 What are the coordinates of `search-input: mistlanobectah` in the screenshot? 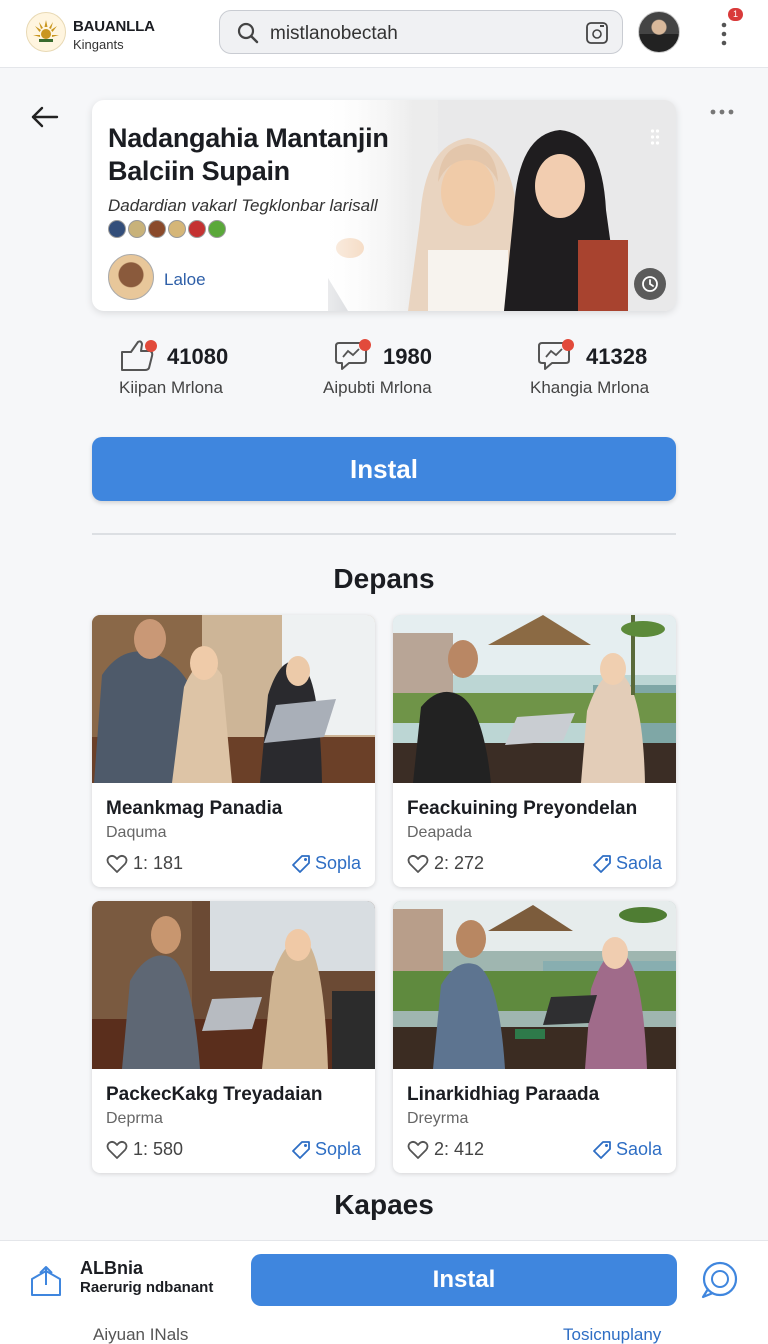 It's located at (334, 34).